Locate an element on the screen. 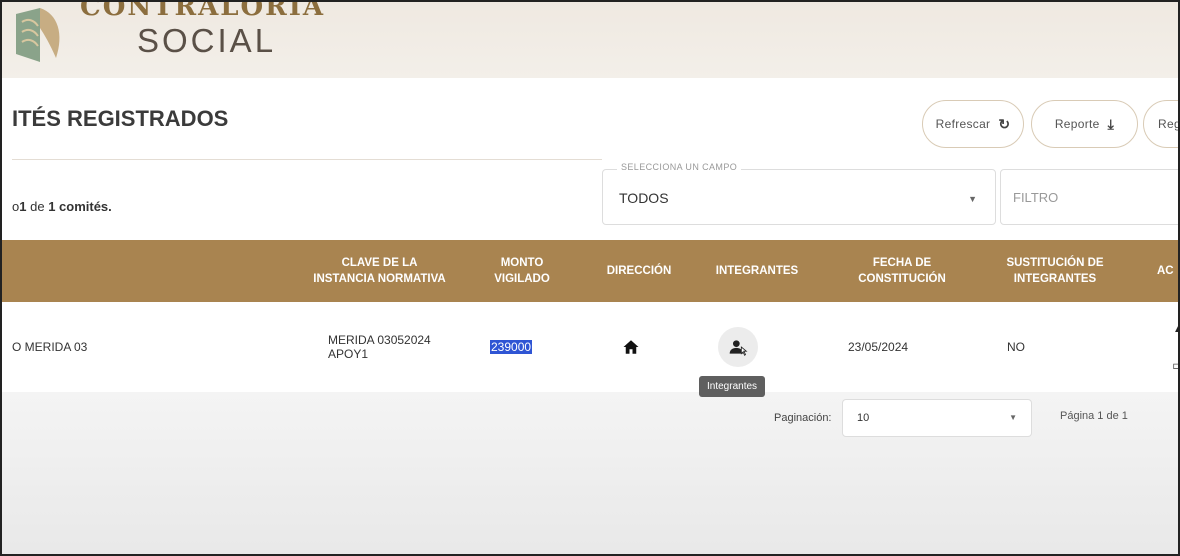  pagination-size-value: 10 is located at coordinates (863, 418).